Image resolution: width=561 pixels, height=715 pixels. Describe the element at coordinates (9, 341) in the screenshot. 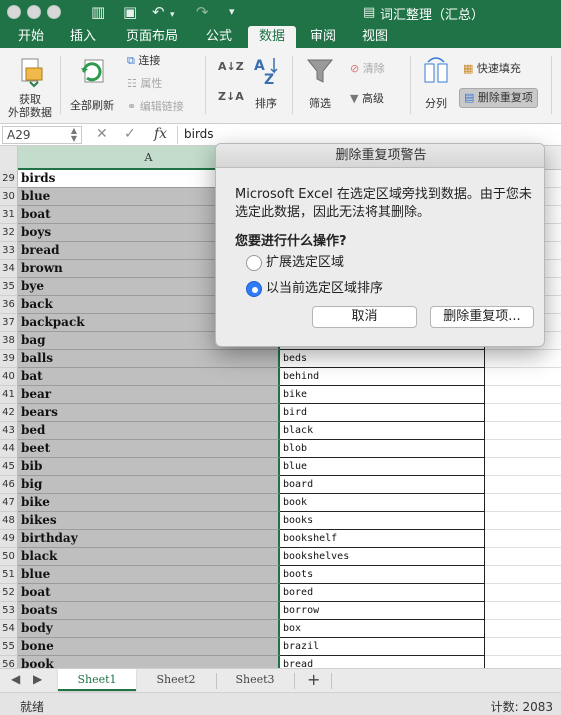

I see `row-number: 38` at that location.